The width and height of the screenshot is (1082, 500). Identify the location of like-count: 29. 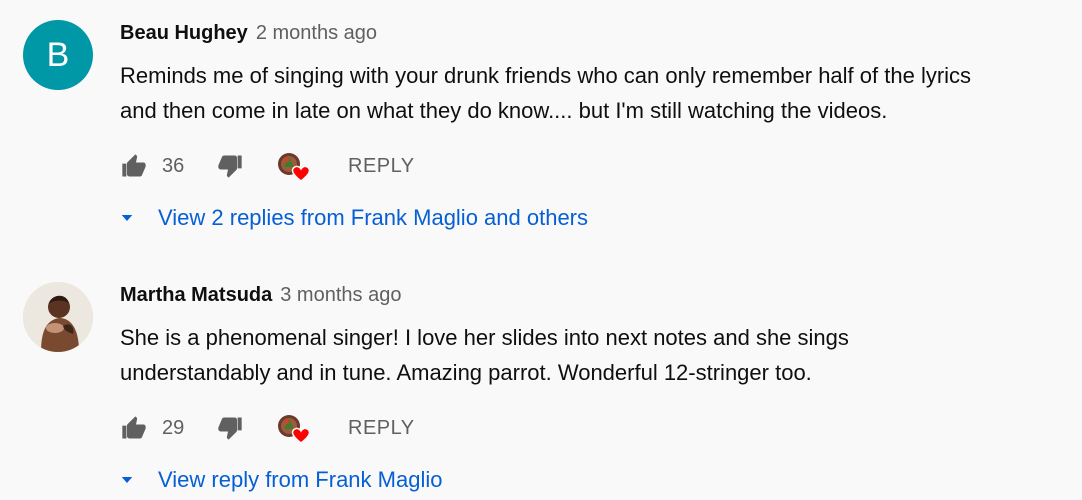
(173, 427).